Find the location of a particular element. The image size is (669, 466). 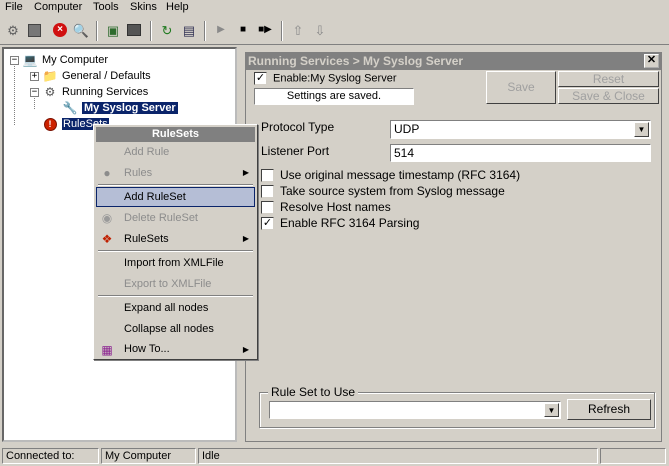

rulesets-icon: ❖ is located at coordinates (107, 239).